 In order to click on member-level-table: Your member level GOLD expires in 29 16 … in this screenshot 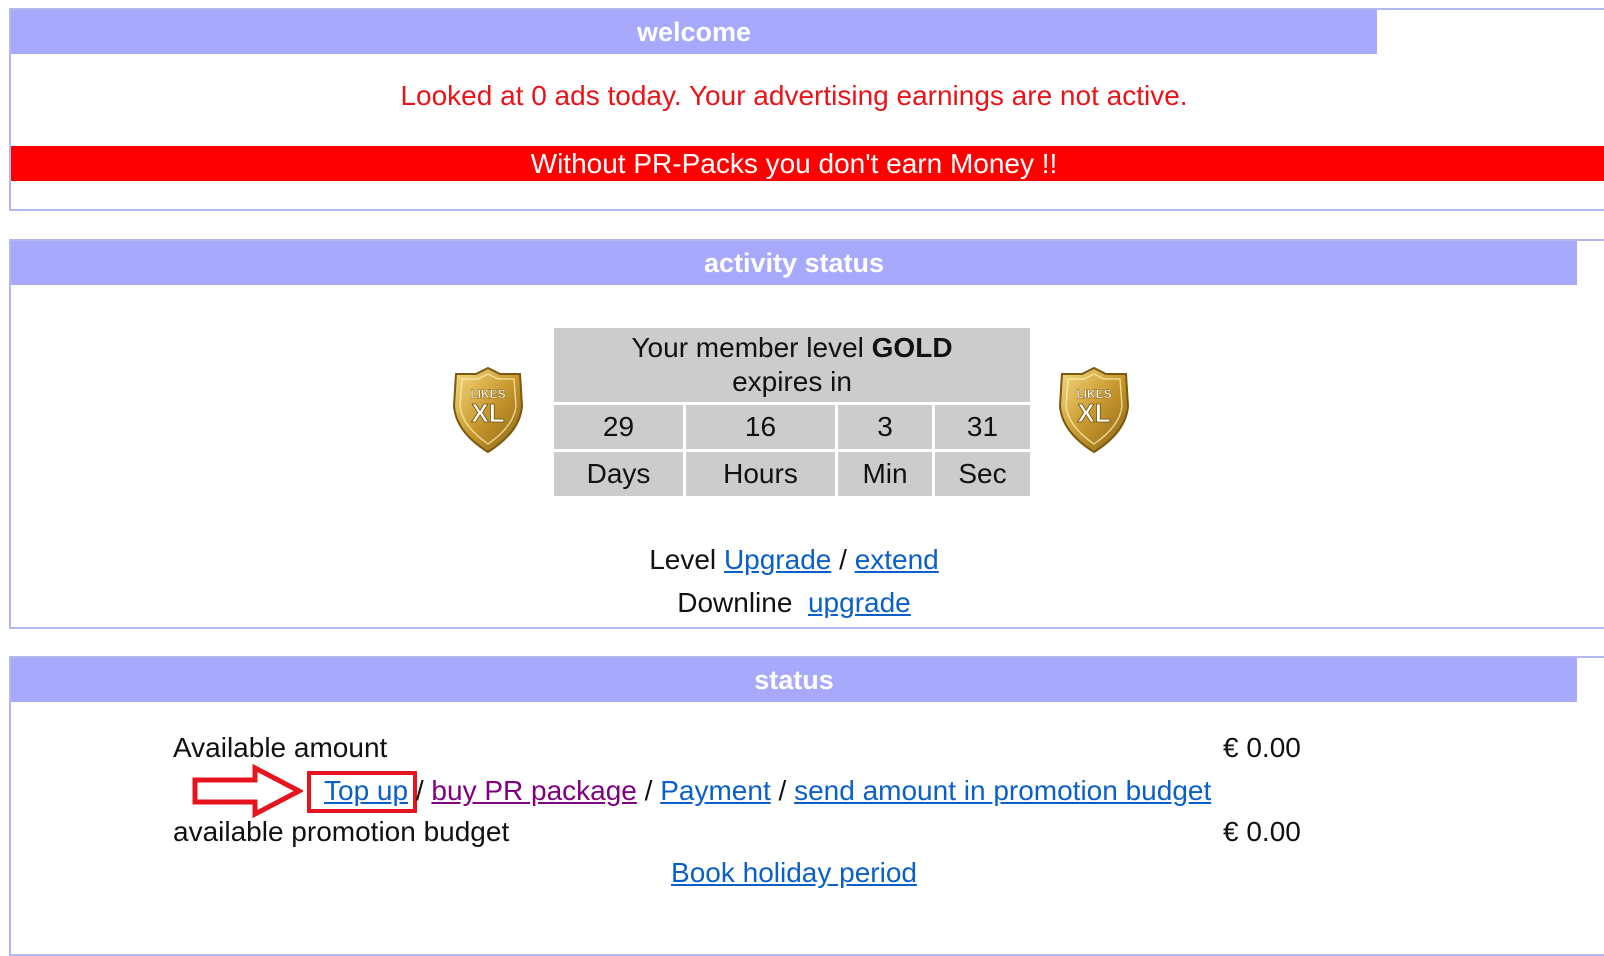, I will do `click(792, 412)`.